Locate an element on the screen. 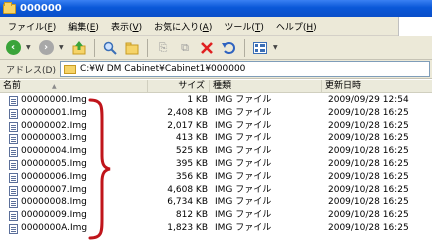 The height and width of the screenshot is (240, 432). sort-arrow-icon: ▲ is located at coordinates (54, 86).